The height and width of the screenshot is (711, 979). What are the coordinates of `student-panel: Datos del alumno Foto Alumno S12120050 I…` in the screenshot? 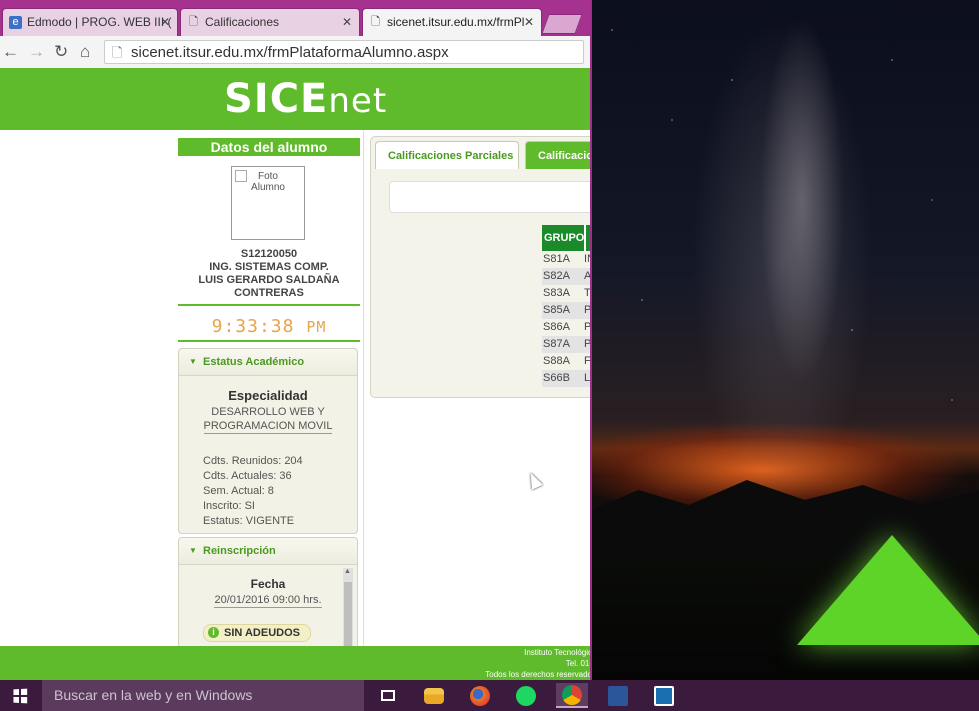 It's located at (269, 393).